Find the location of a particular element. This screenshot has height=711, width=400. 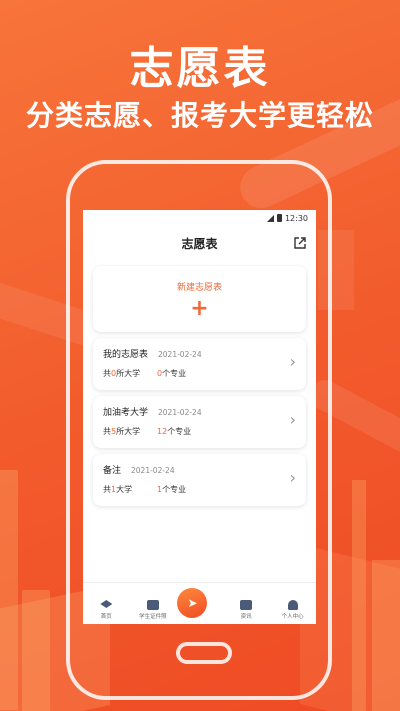

status-time: 12:30 is located at coordinates (296, 218).